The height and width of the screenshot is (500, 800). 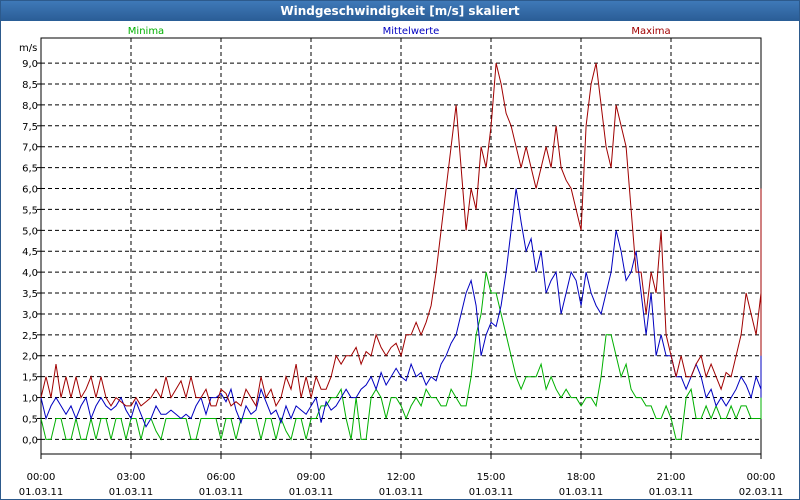 I want to click on y-tick-label: 7,0, so click(x=30, y=148).